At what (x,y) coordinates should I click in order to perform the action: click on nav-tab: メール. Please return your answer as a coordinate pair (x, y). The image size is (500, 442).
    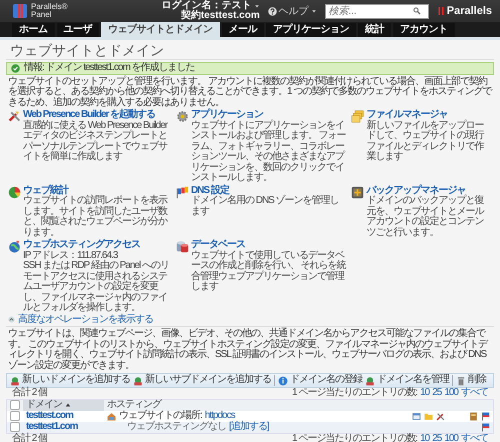
    Looking at the image, I should click on (243, 30).